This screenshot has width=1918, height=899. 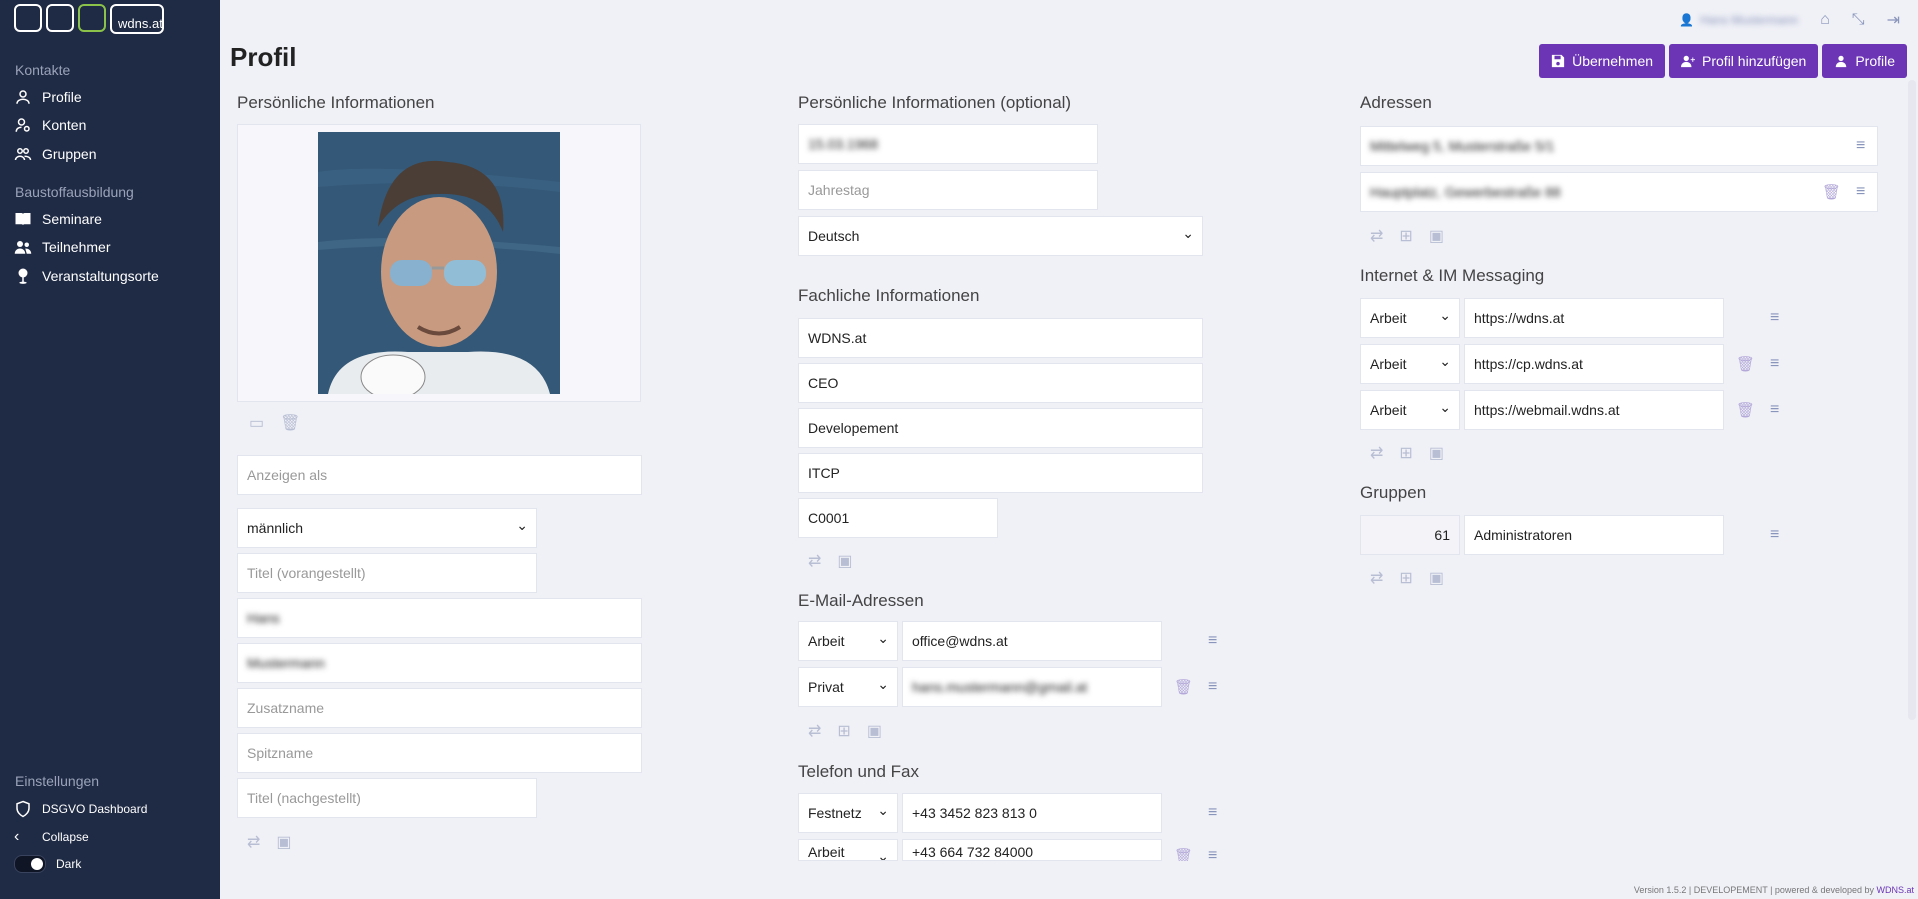 What do you see at coordinates (1594, 535) in the screenshot?
I see `group-name: Administratoren` at bounding box center [1594, 535].